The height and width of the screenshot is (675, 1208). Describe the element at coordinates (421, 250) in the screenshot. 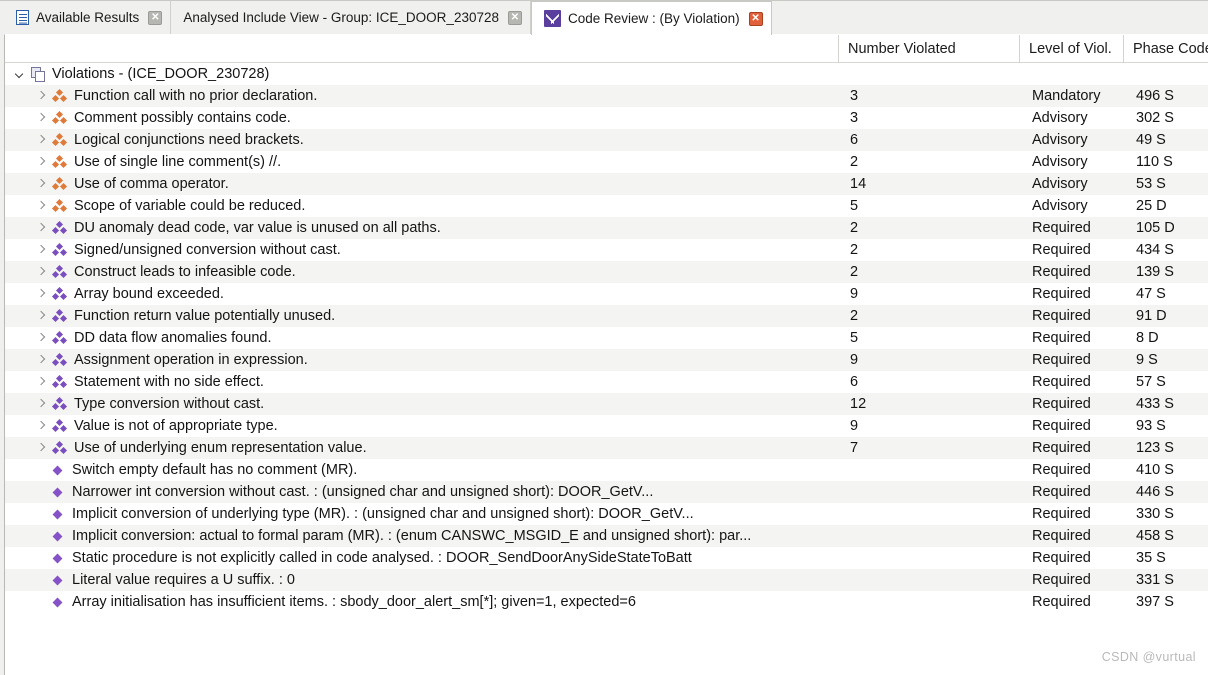

I see `cell-violation-name: Signed/unsigned conversion without cast.` at that location.